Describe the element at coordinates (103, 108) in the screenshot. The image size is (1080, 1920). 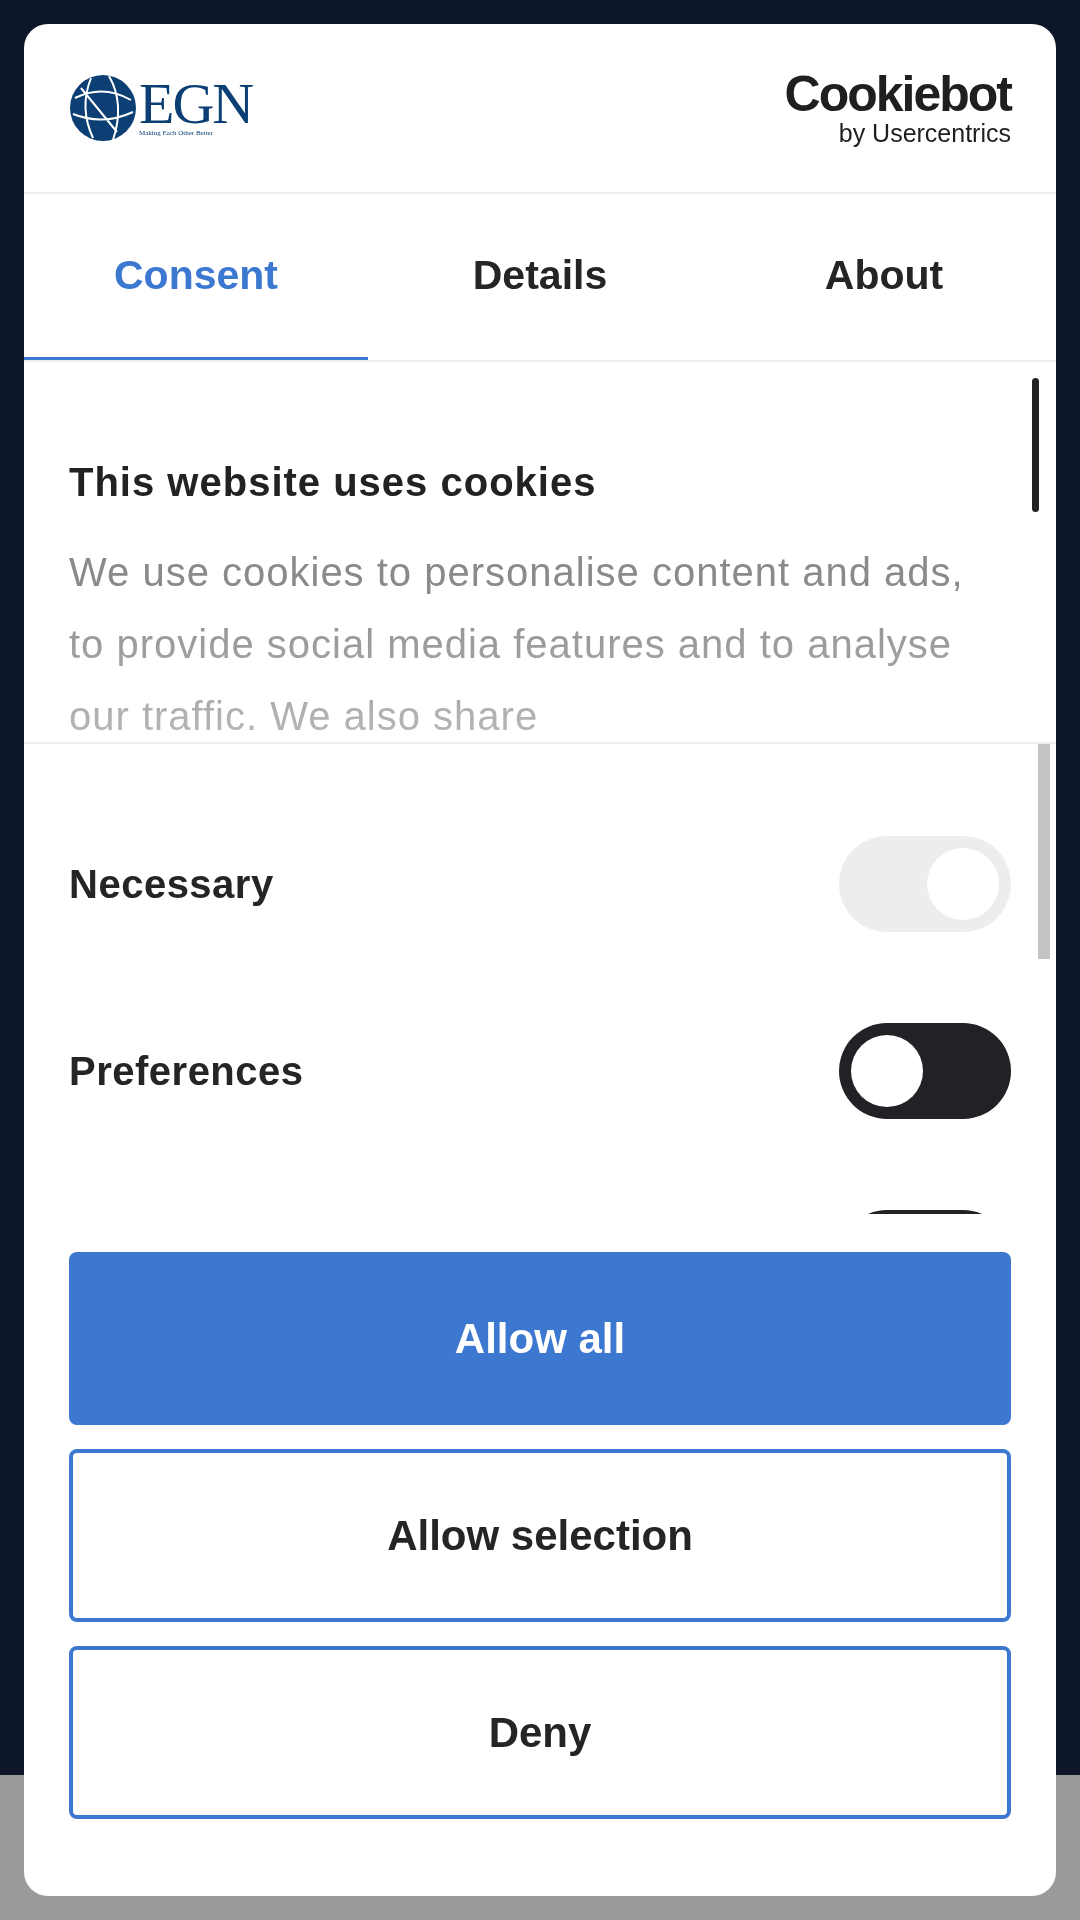
I see `globe-icon` at that location.